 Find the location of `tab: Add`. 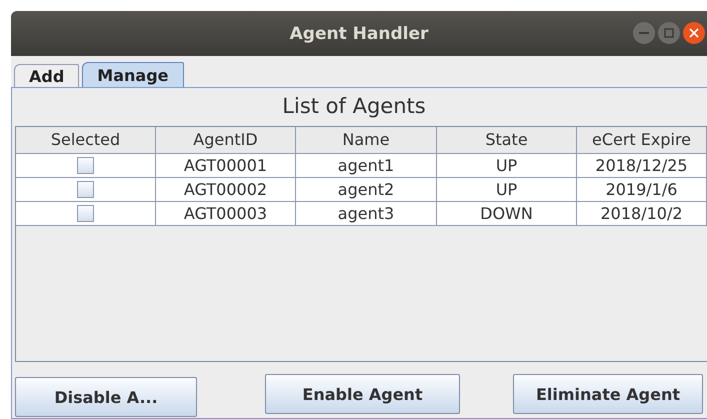

tab: Add is located at coordinates (47, 75).